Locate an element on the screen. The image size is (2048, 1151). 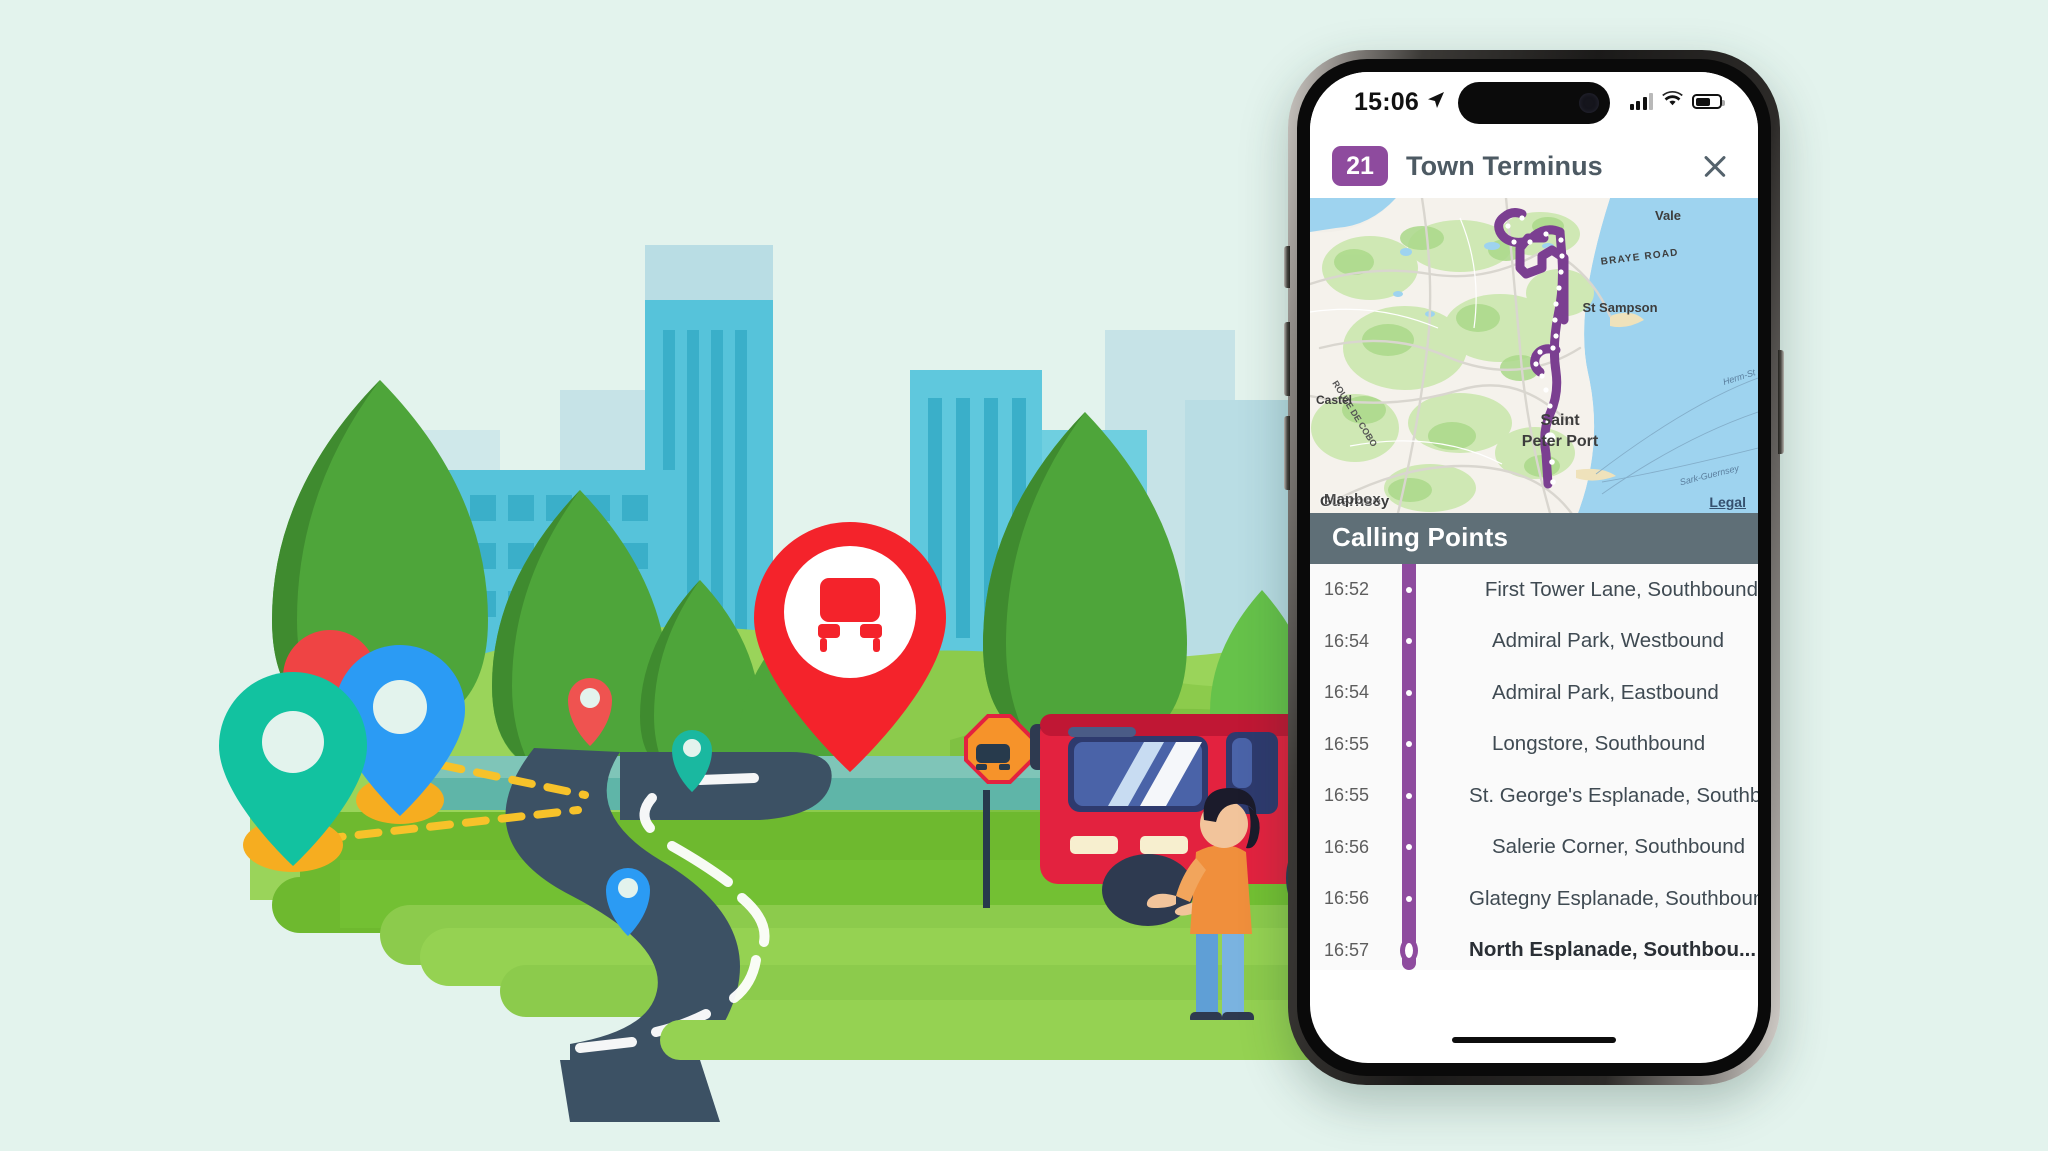
stop-name: Longstore, Southbound is located at coordinates (1599, 744).